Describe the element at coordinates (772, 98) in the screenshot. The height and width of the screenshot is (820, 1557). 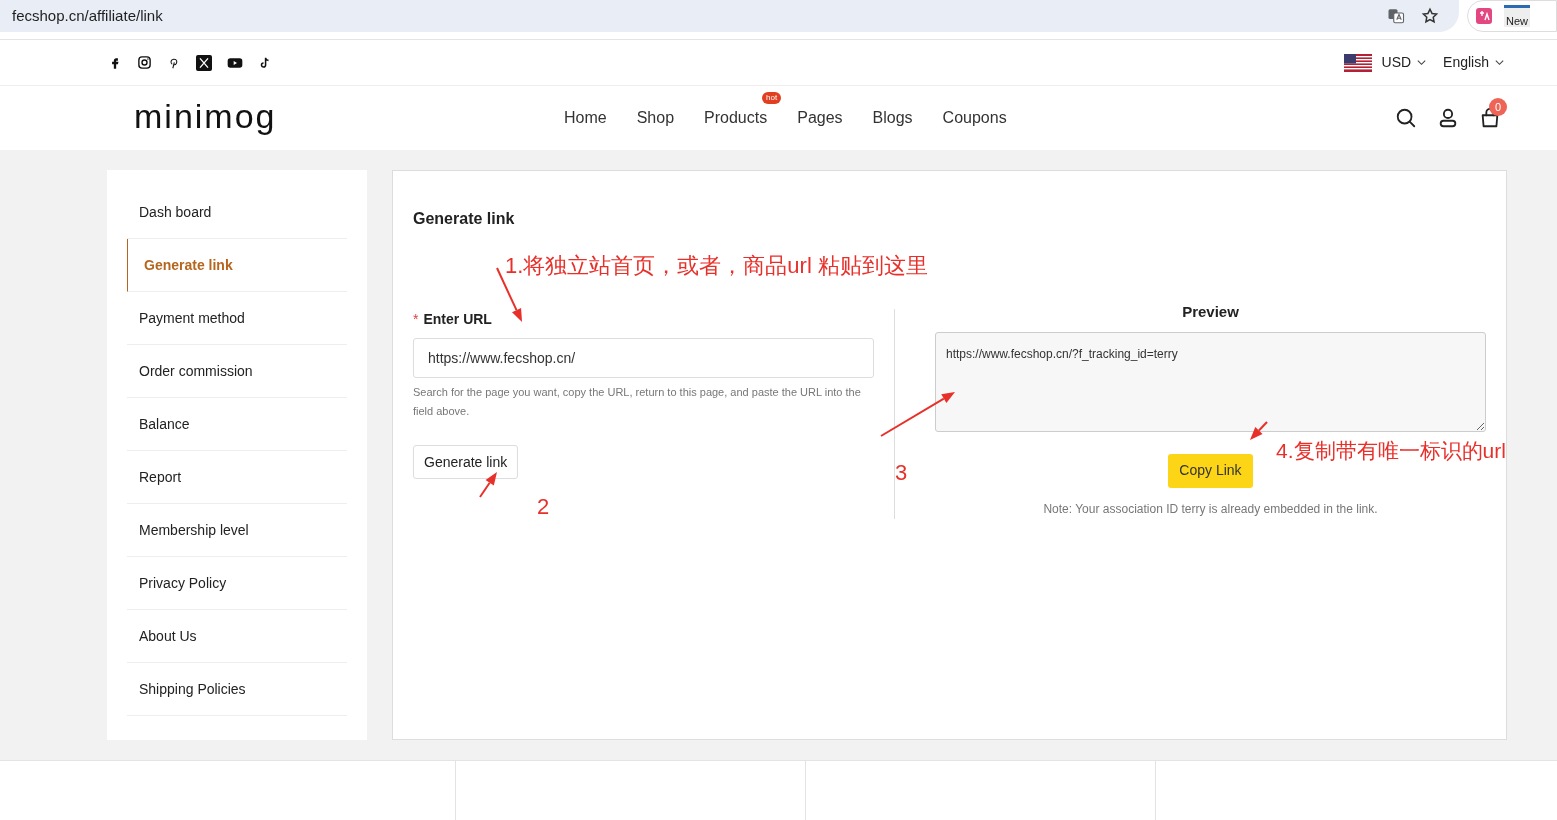
I see `hot-badge: hot` at that location.